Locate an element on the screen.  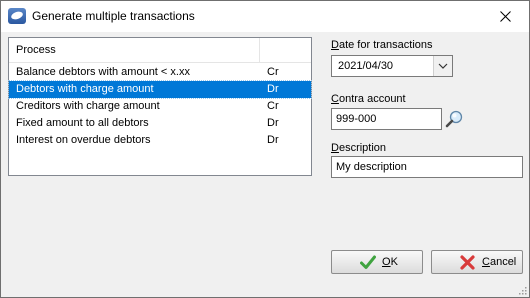
process-name: Debtors with charge amount is located at coordinates (85, 89).